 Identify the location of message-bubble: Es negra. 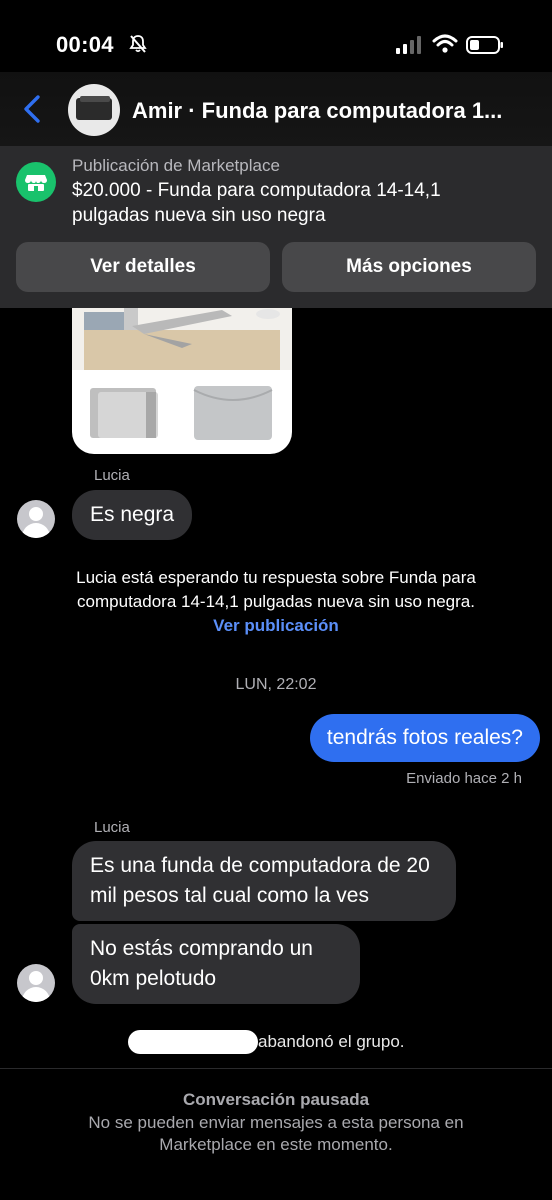
(132, 515).